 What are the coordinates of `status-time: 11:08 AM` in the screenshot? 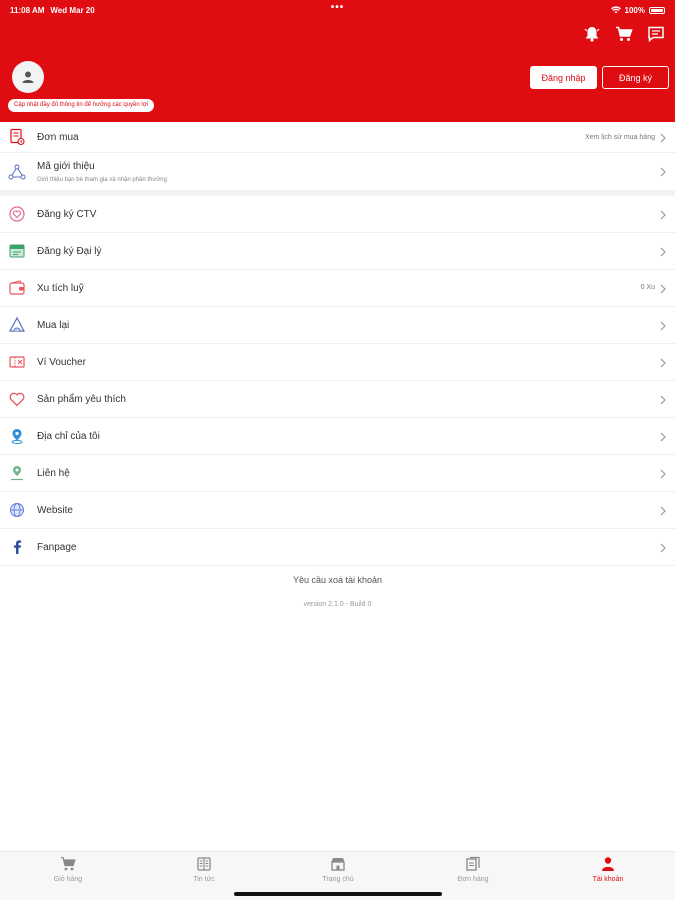 It's located at (27, 10).